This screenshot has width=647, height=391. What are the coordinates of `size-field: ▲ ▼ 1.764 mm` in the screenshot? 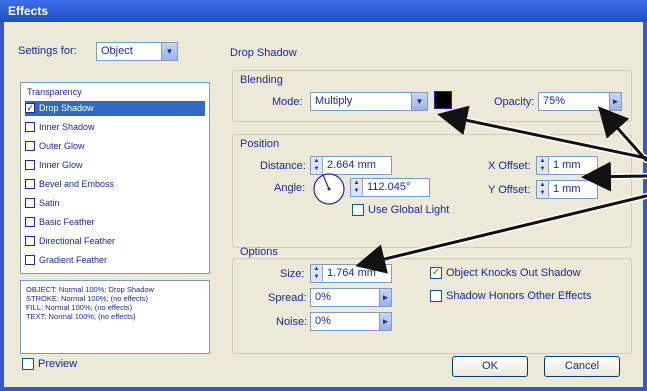 It's located at (351, 273).